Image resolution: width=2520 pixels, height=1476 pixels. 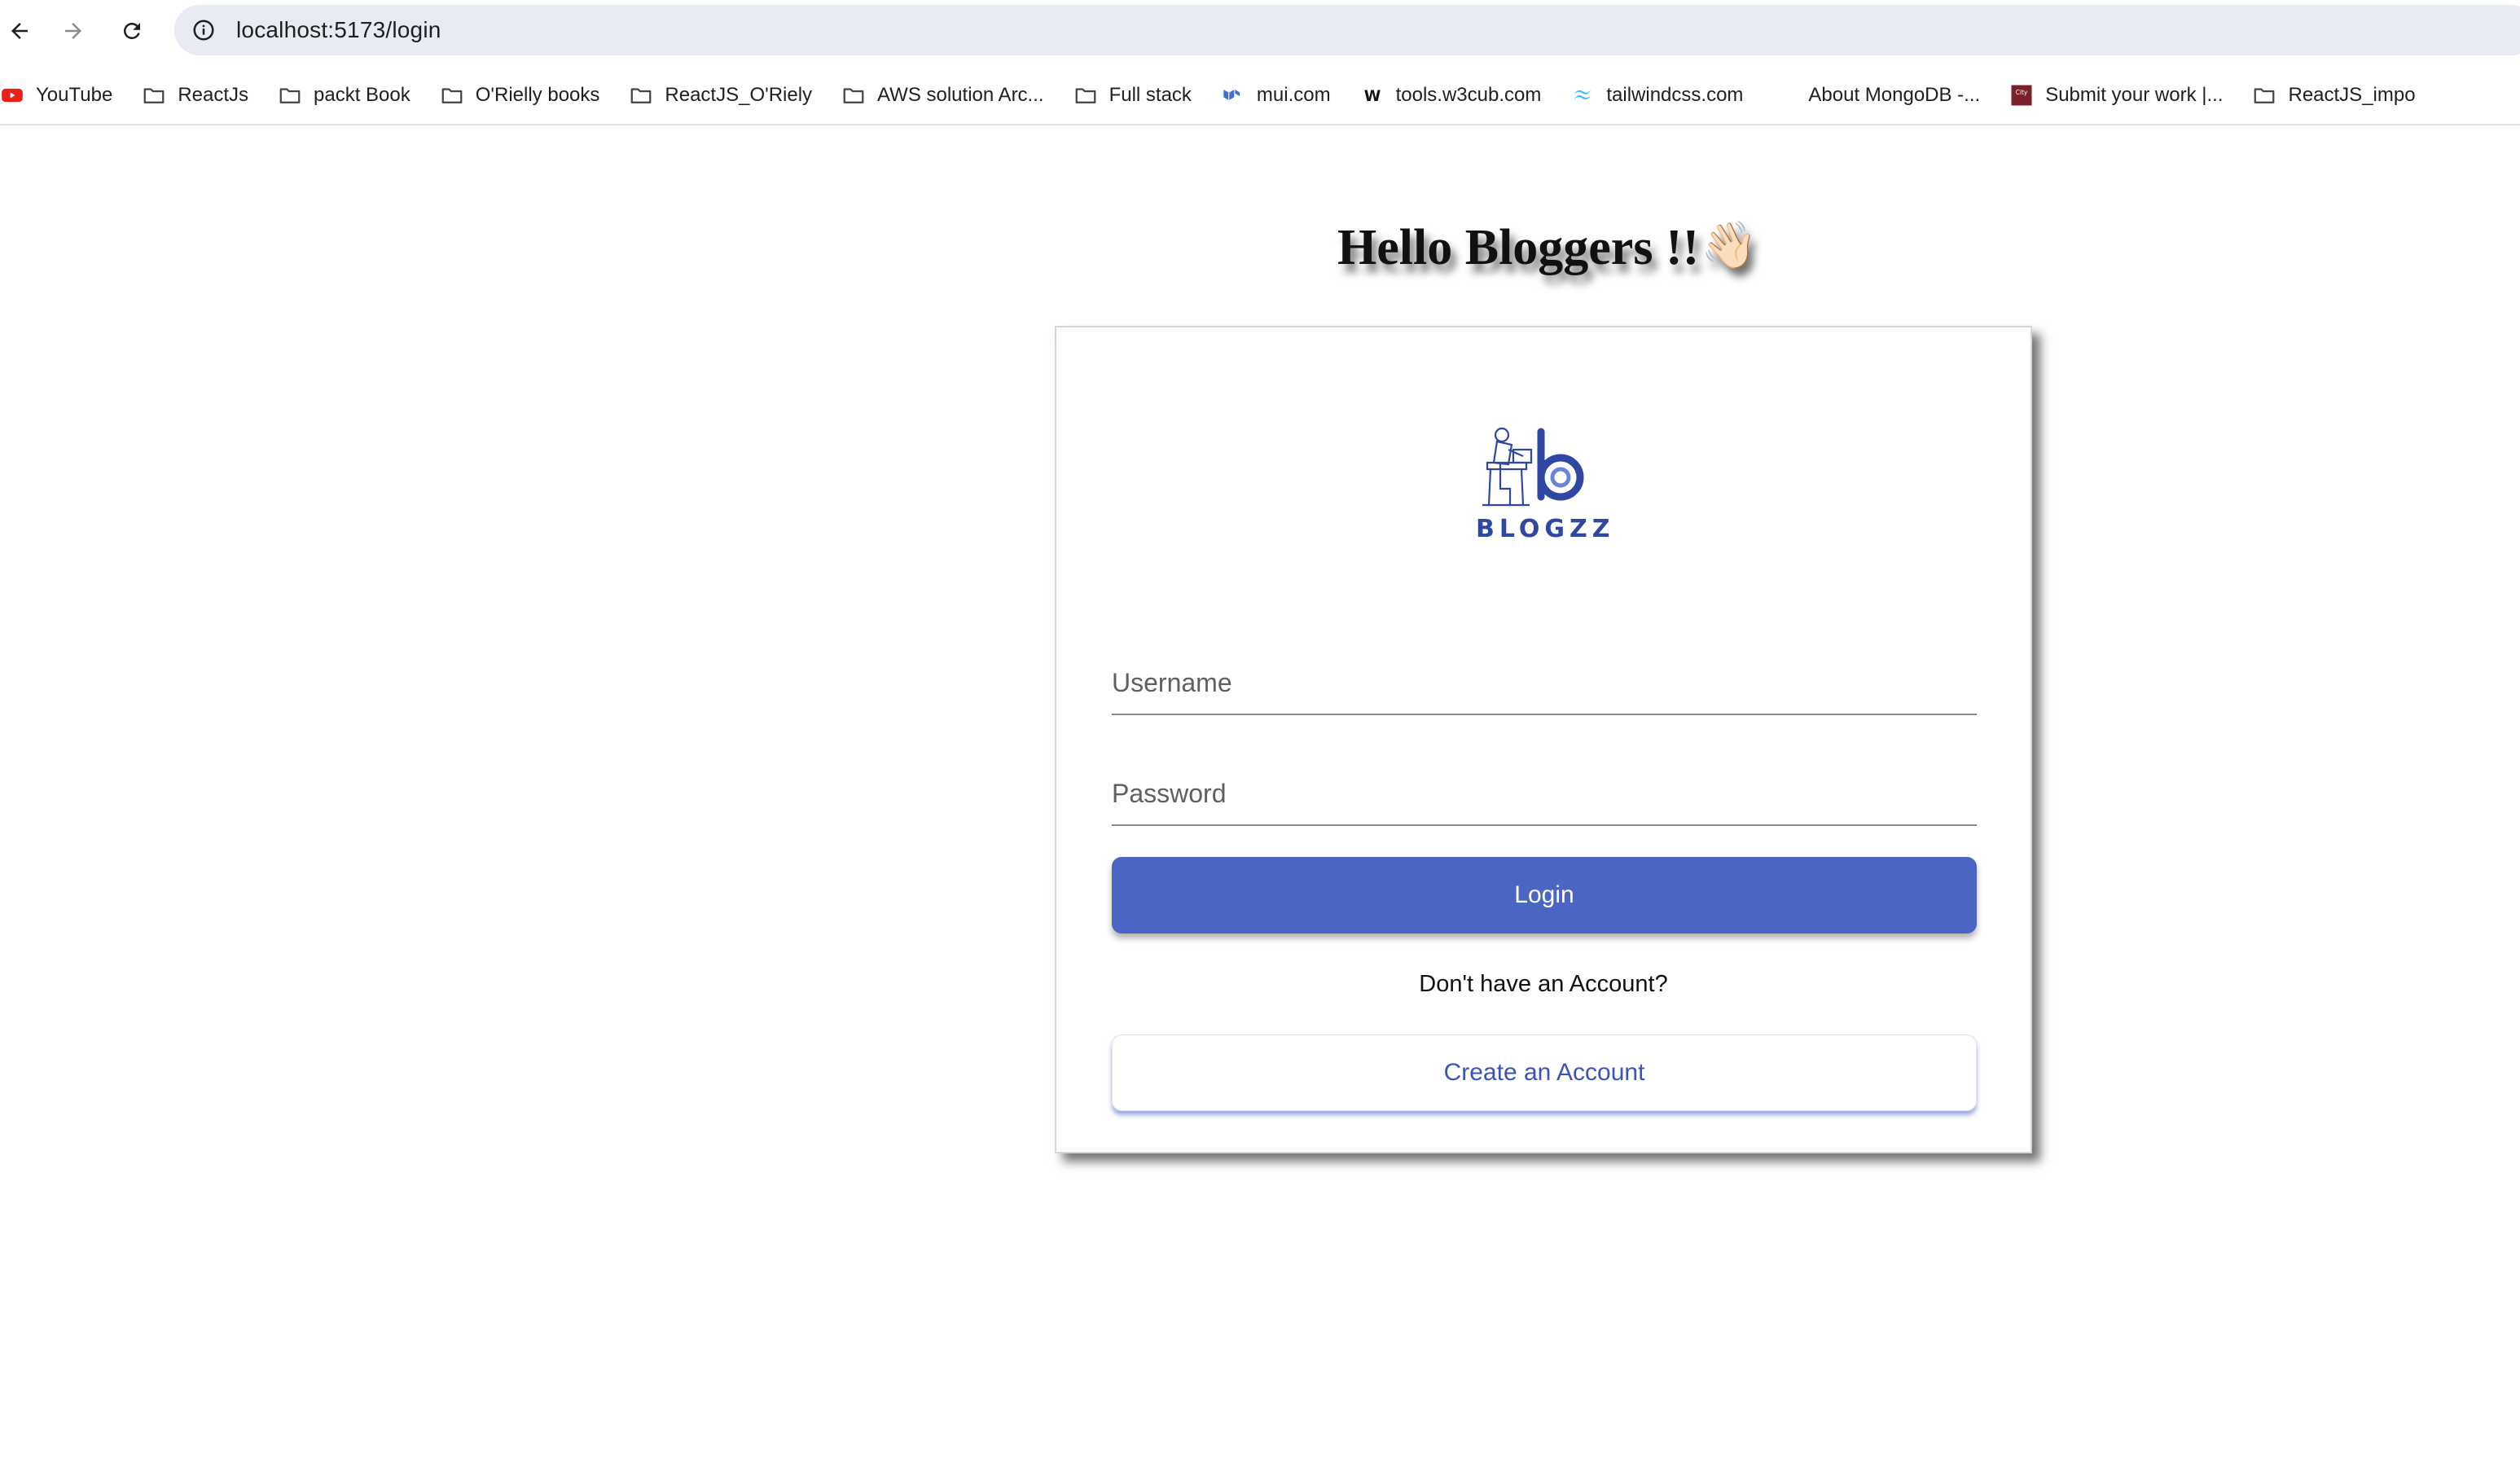 I want to click on blogger-illustration-icon, so click(x=1533, y=467).